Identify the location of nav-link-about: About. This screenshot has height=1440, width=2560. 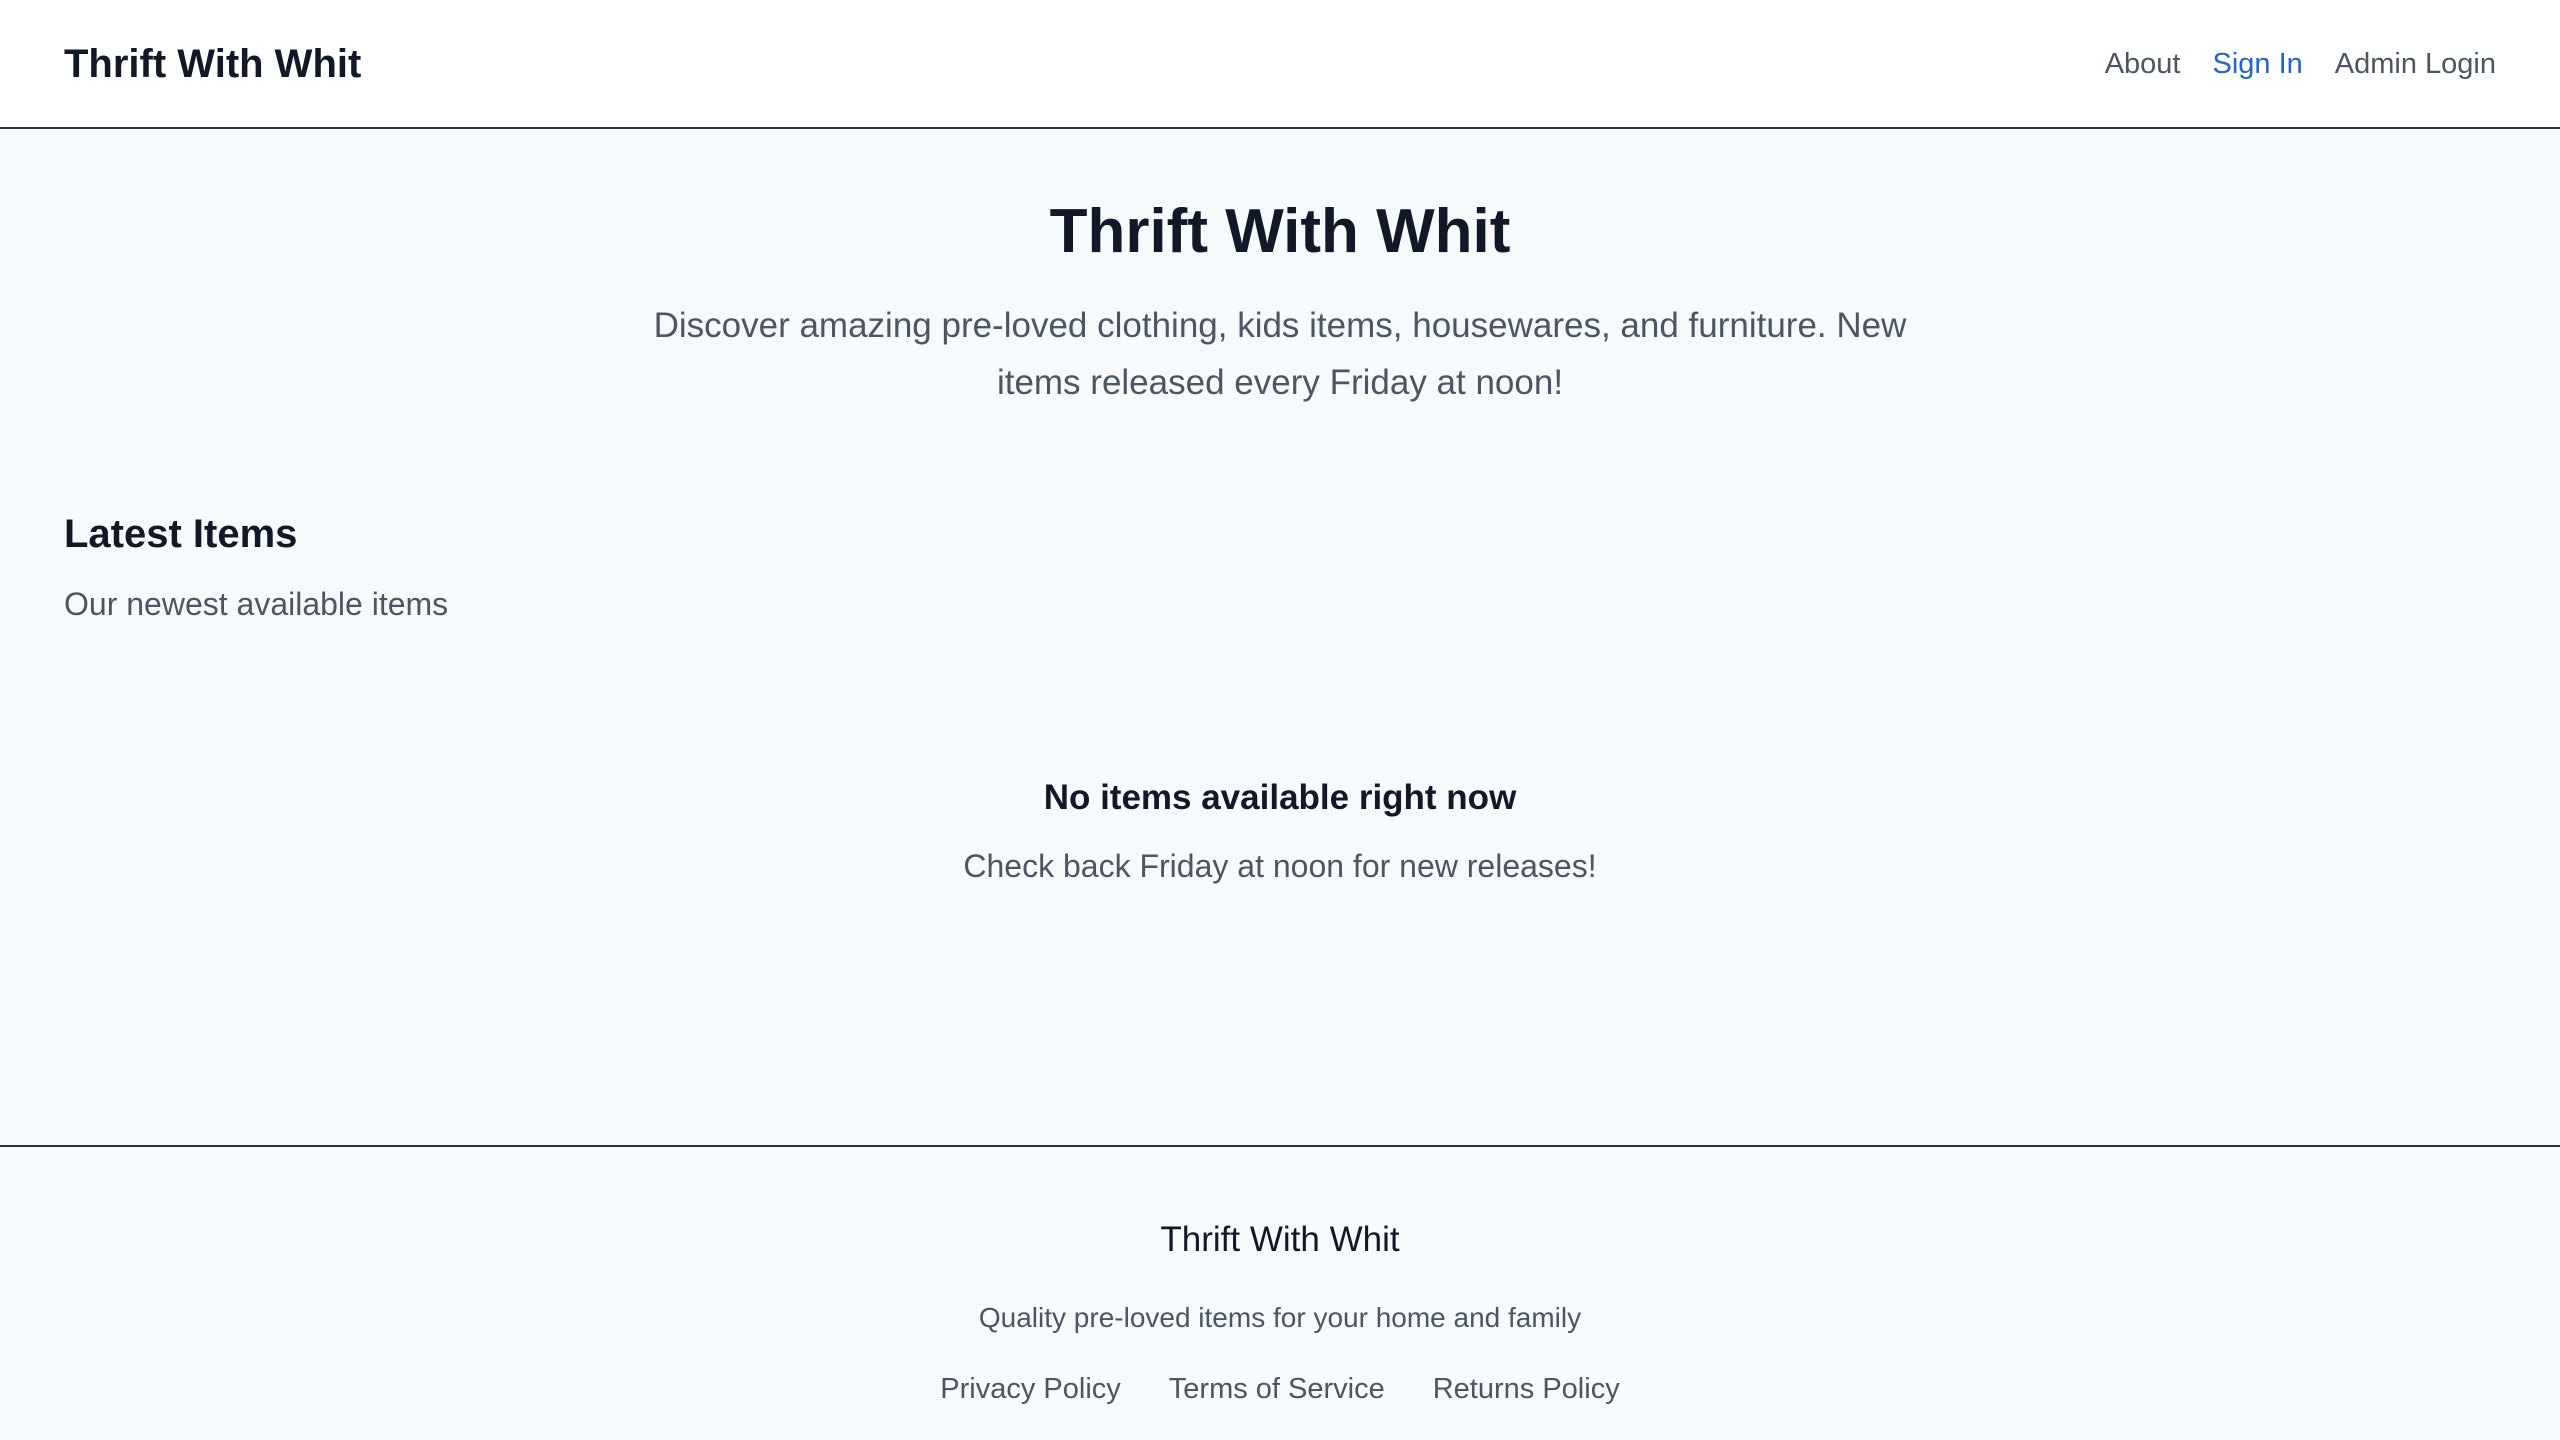
(2143, 64).